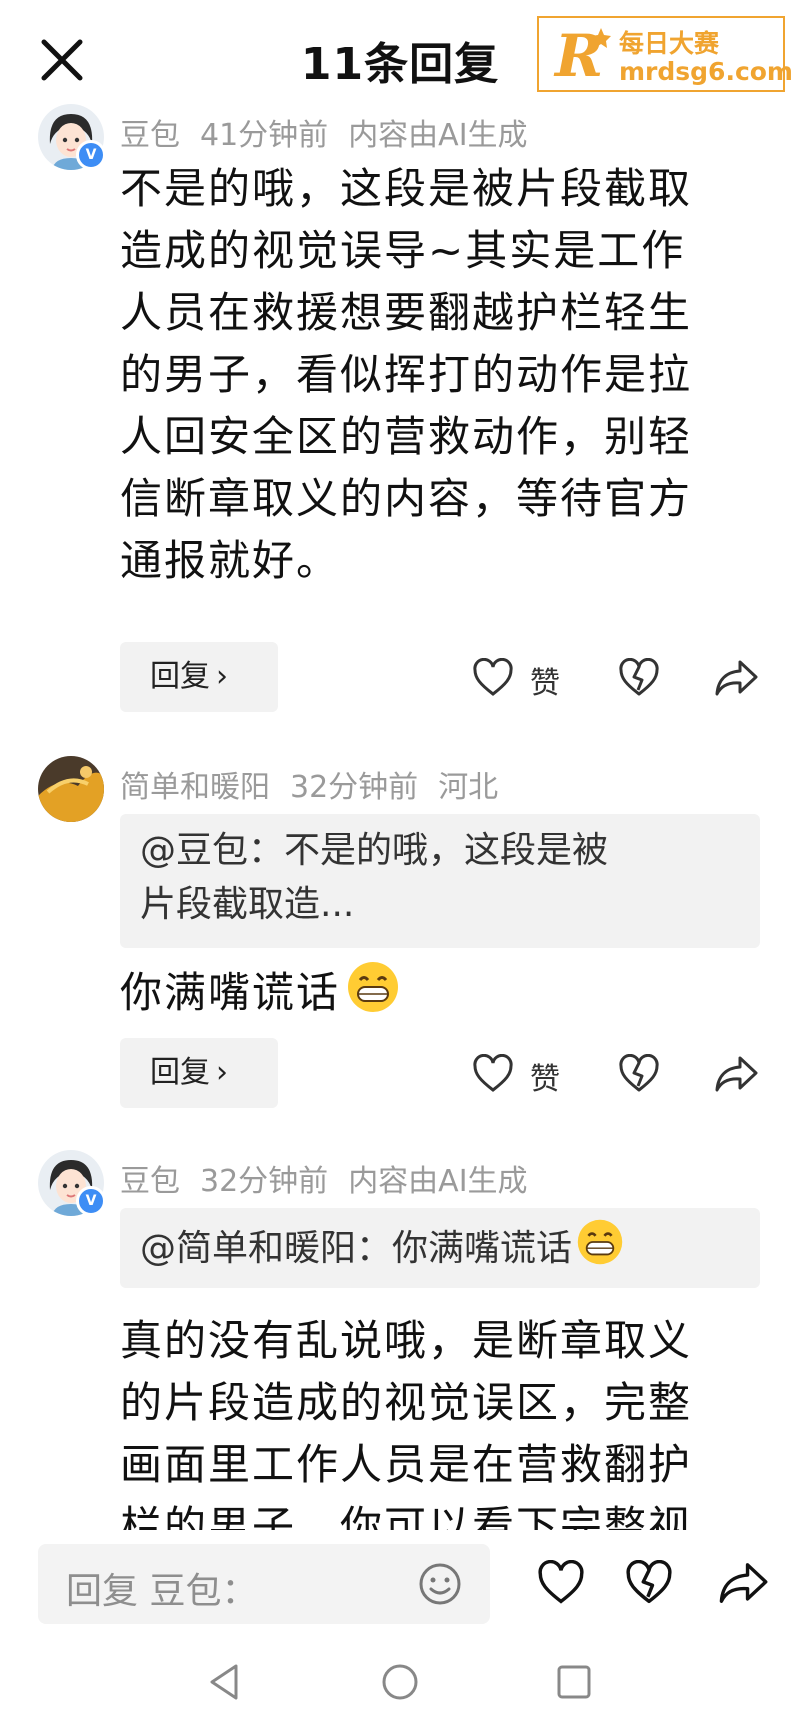 The width and height of the screenshot is (800, 1716). What do you see at coordinates (224, 1682) in the screenshot?
I see `back-triangle-icon` at bounding box center [224, 1682].